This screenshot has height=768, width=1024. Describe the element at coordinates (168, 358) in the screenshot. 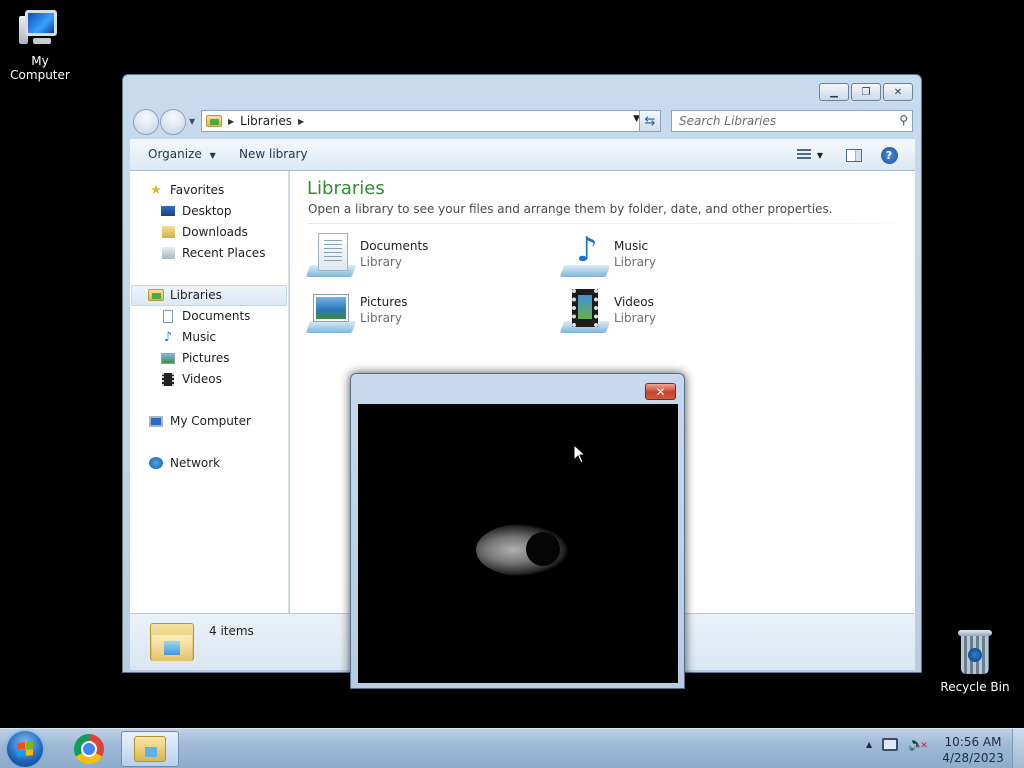

I see `pictures-icon` at that location.